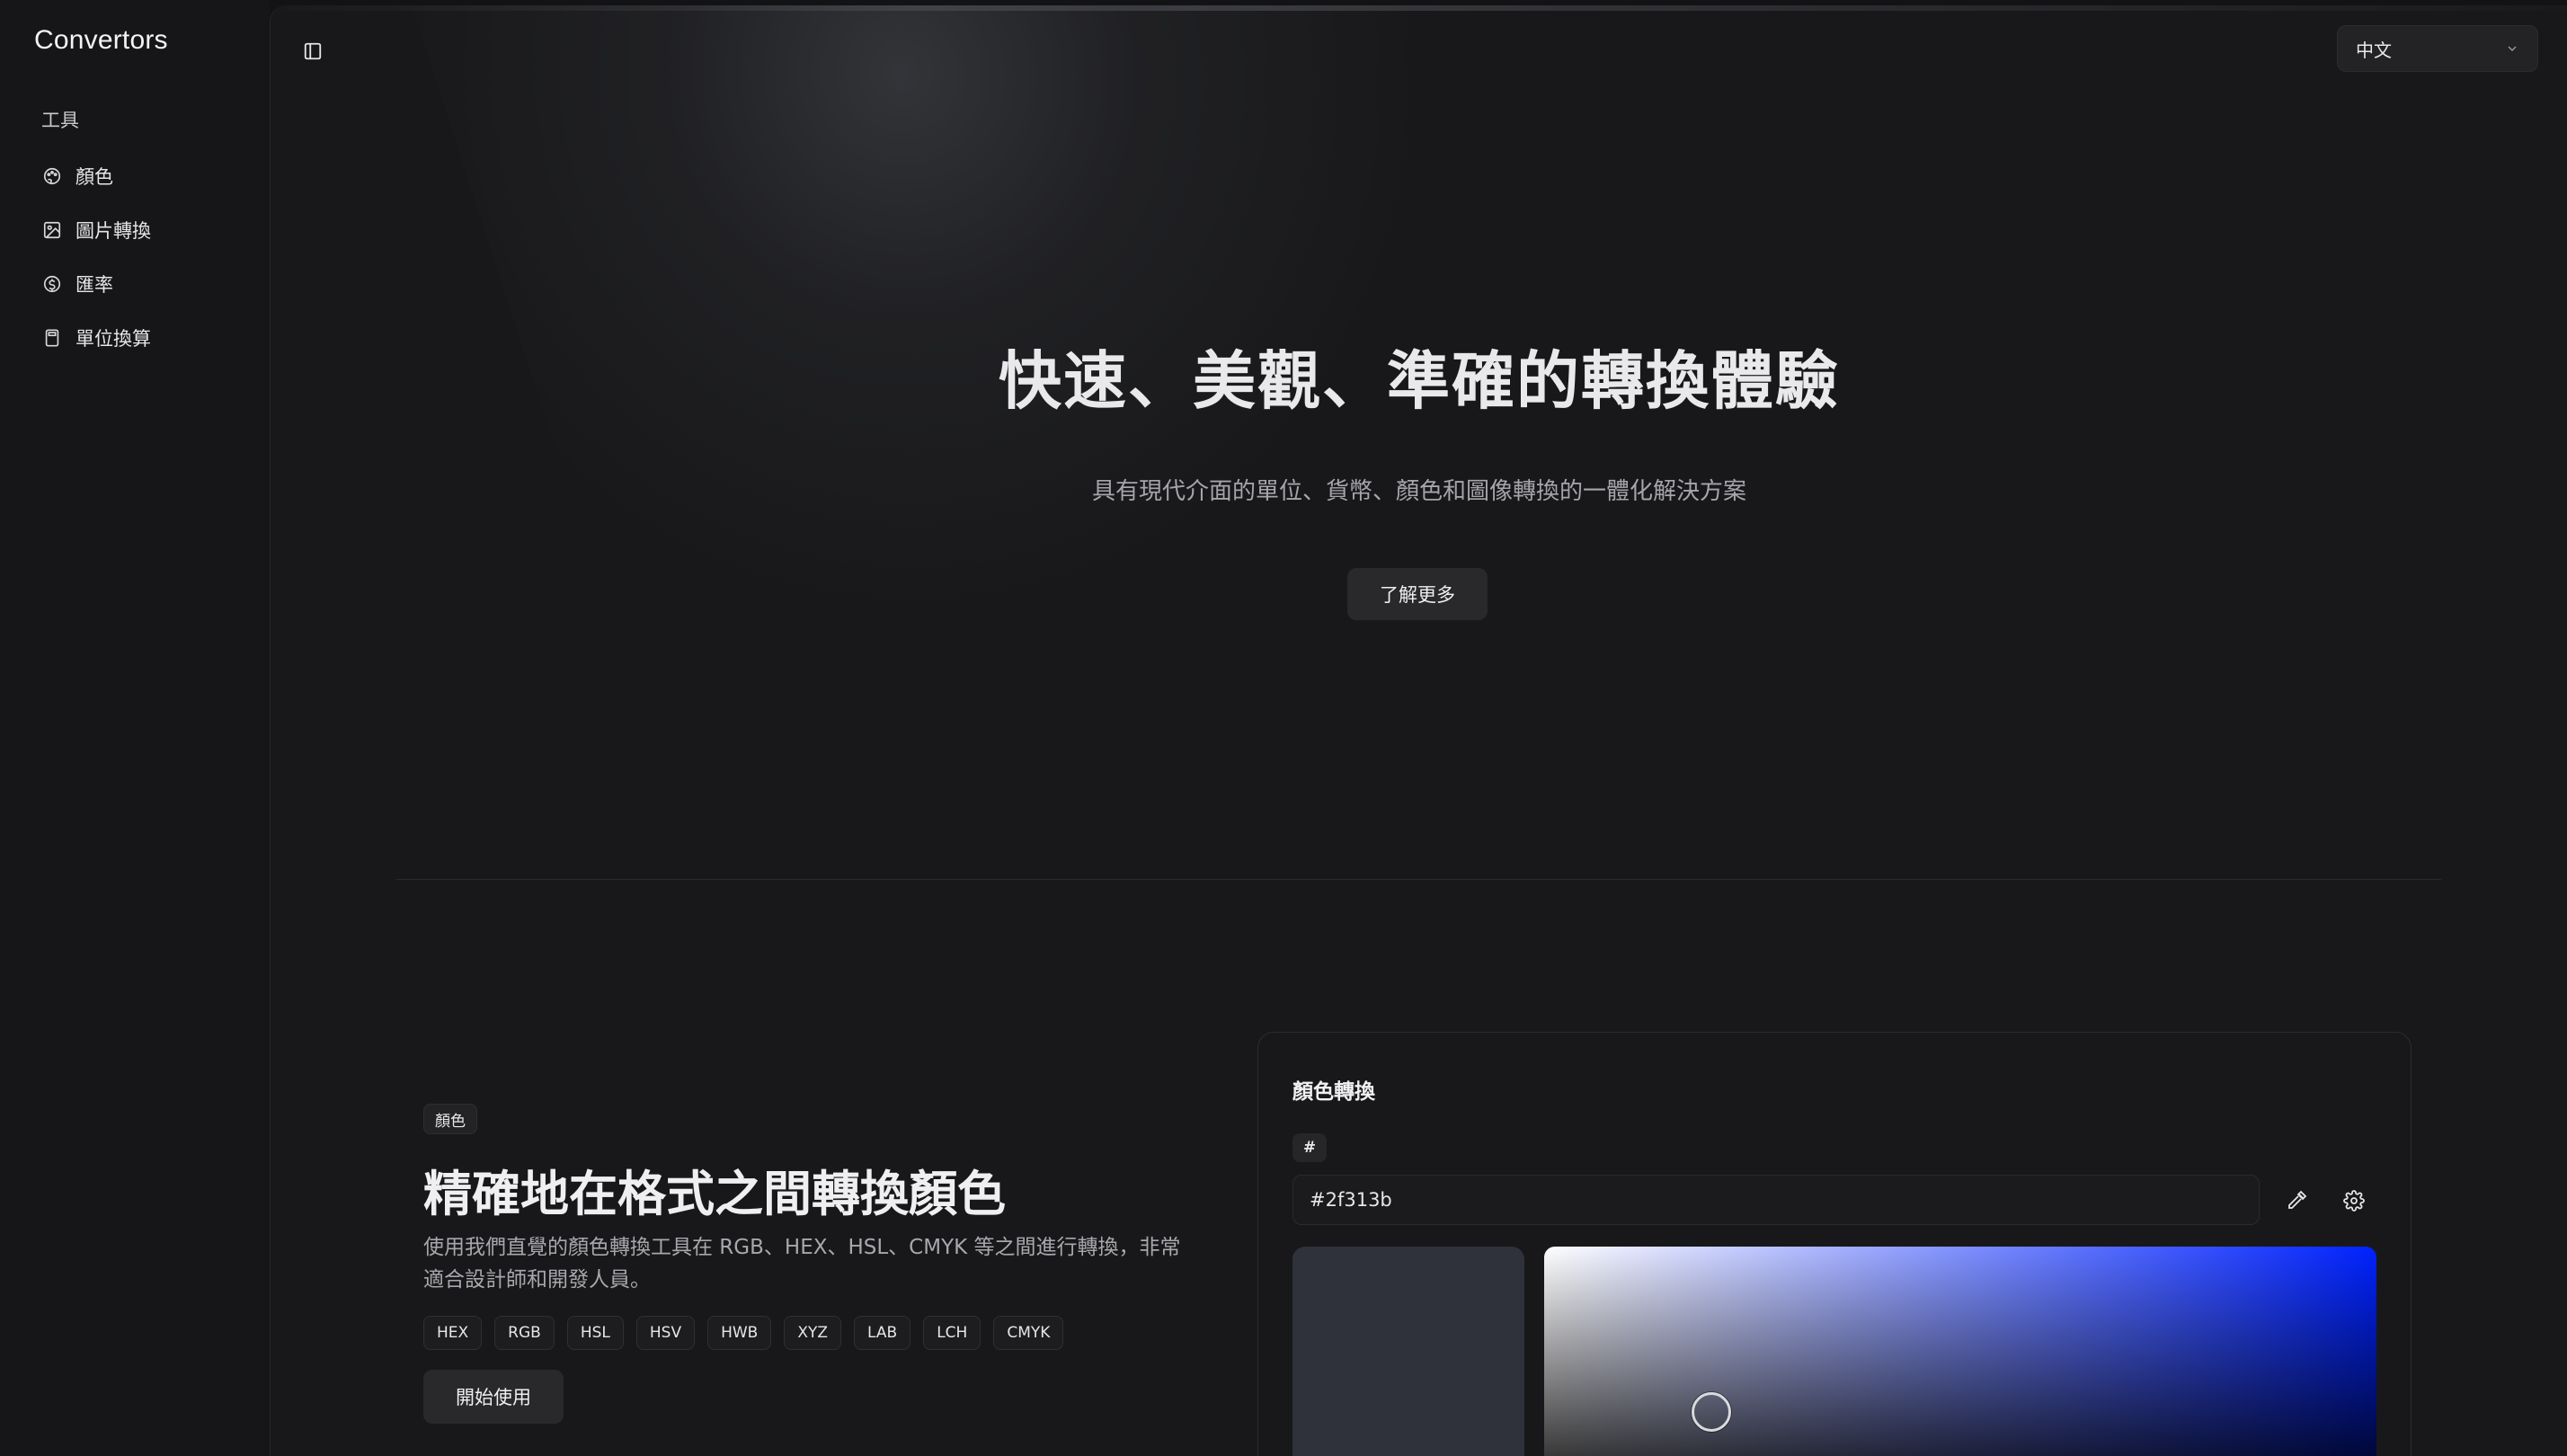 The image size is (2567, 1456). Describe the element at coordinates (94, 177) in the screenshot. I see `sidebar-item-label: 顏色` at that location.